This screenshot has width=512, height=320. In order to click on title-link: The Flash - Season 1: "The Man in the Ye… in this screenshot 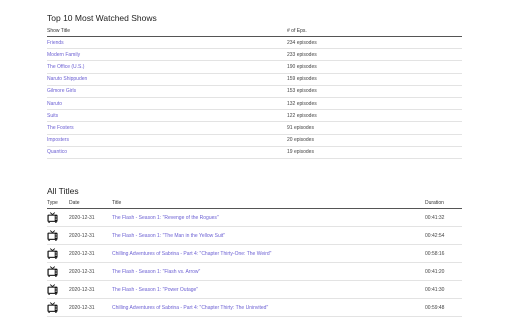, I will do `click(168, 236)`.